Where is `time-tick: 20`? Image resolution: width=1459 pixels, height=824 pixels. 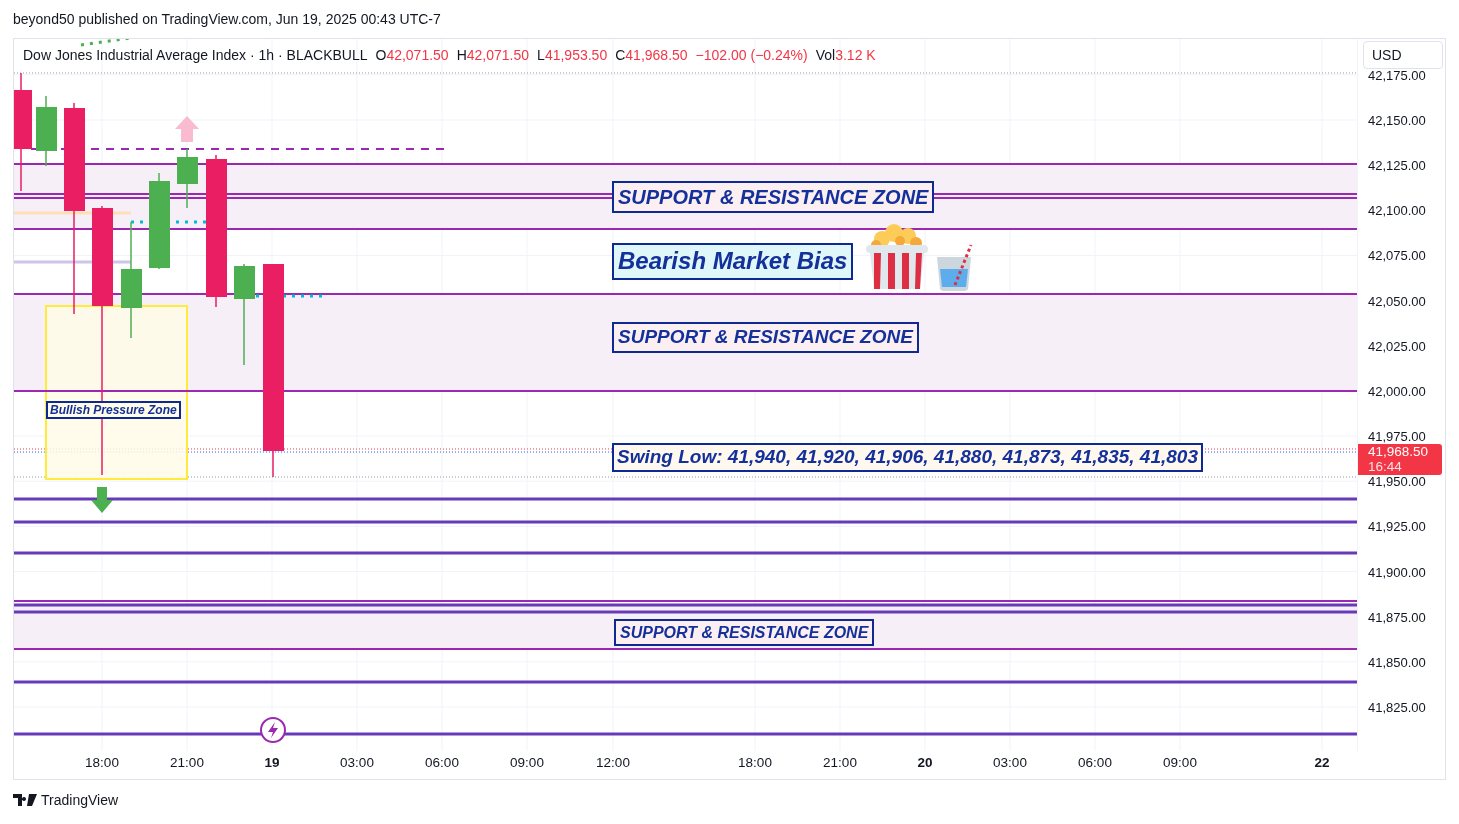 time-tick: 20 is located at coordinates (925, 762).